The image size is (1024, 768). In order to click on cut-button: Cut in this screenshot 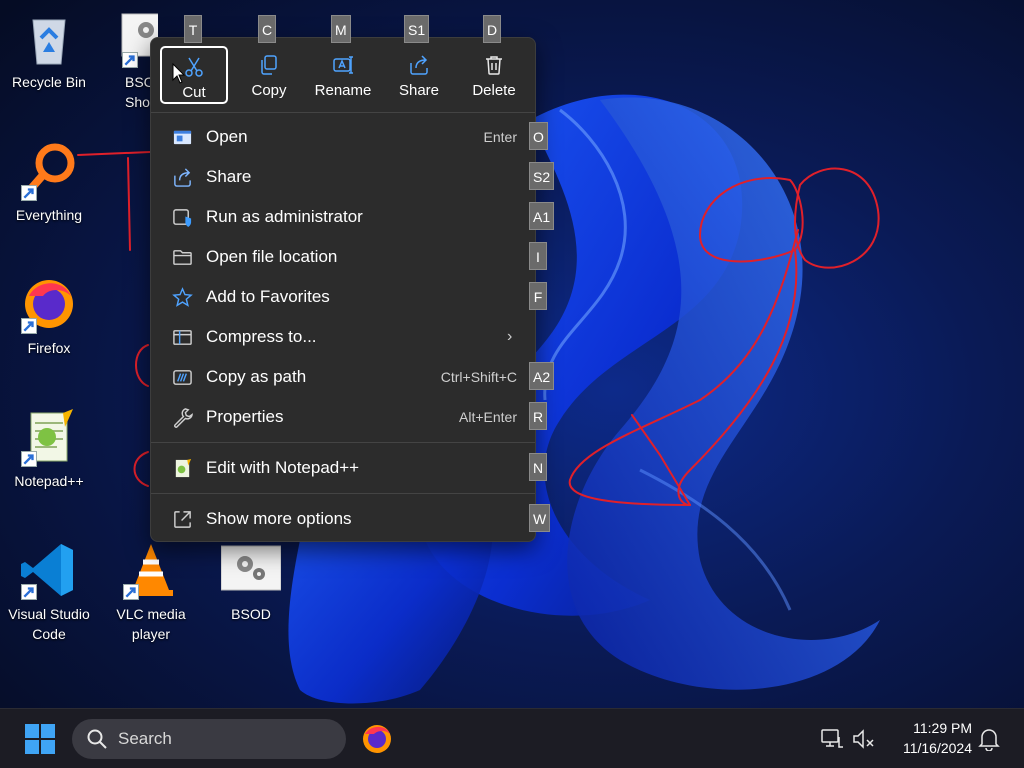, I will do `click(194, 75)`.